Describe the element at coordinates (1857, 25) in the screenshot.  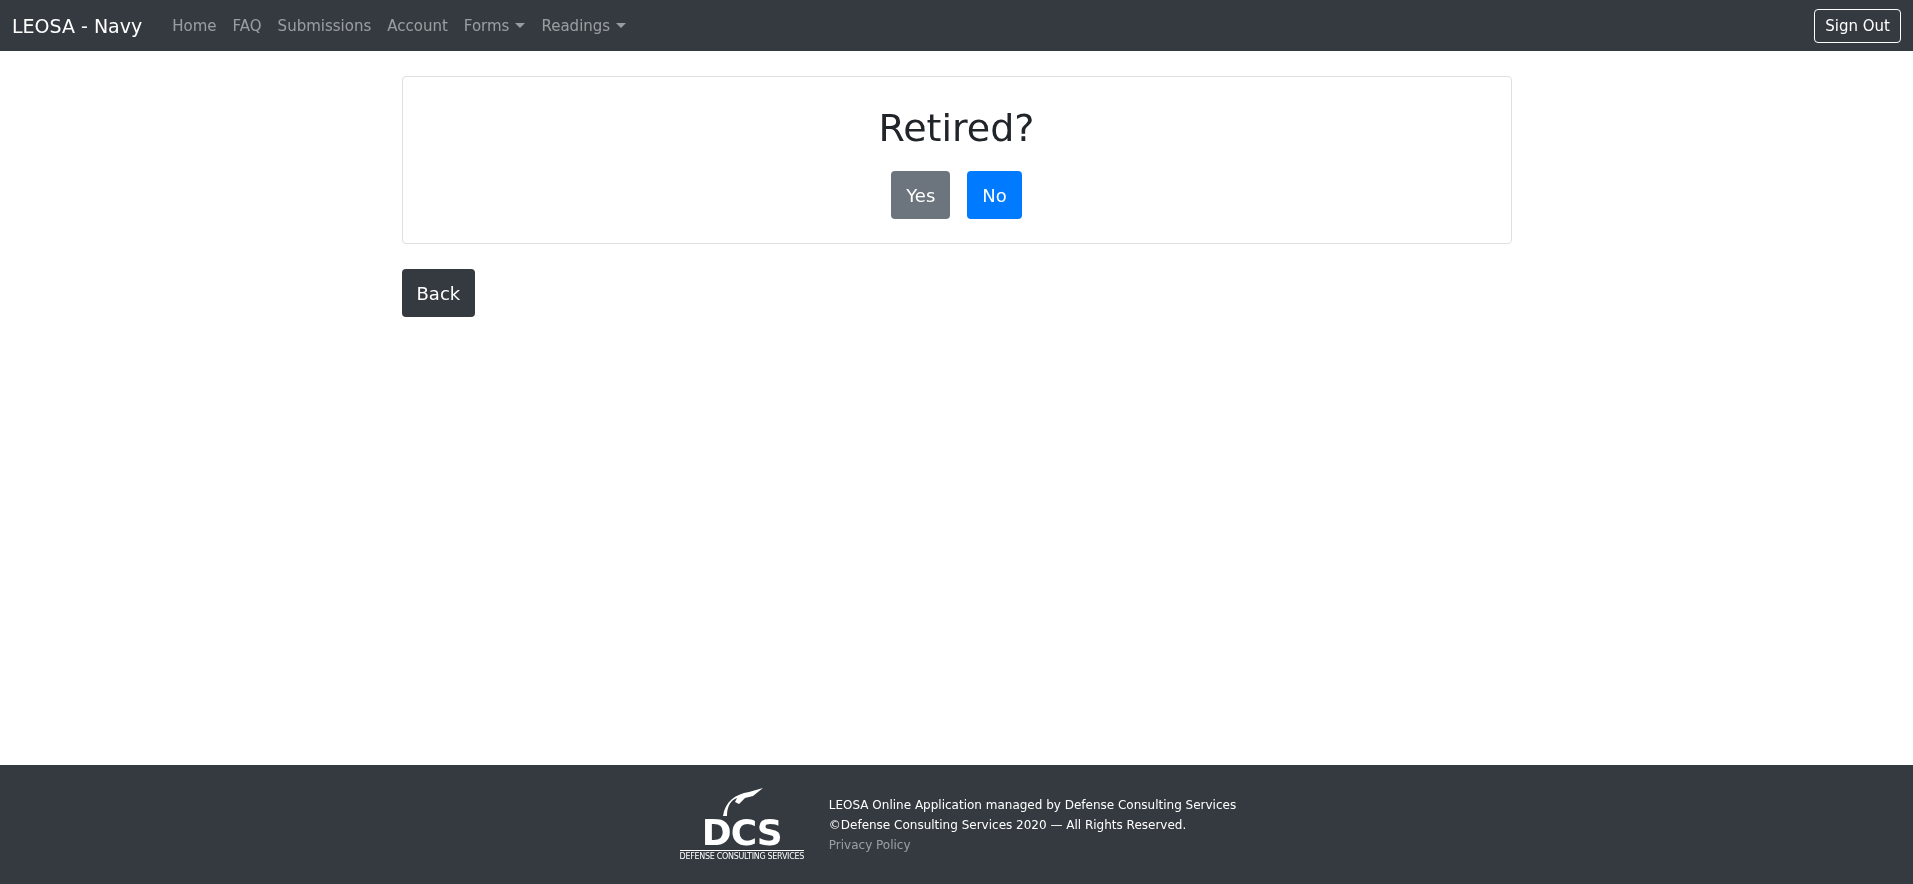
I see `sign-out-button: Sign Out` at that location.